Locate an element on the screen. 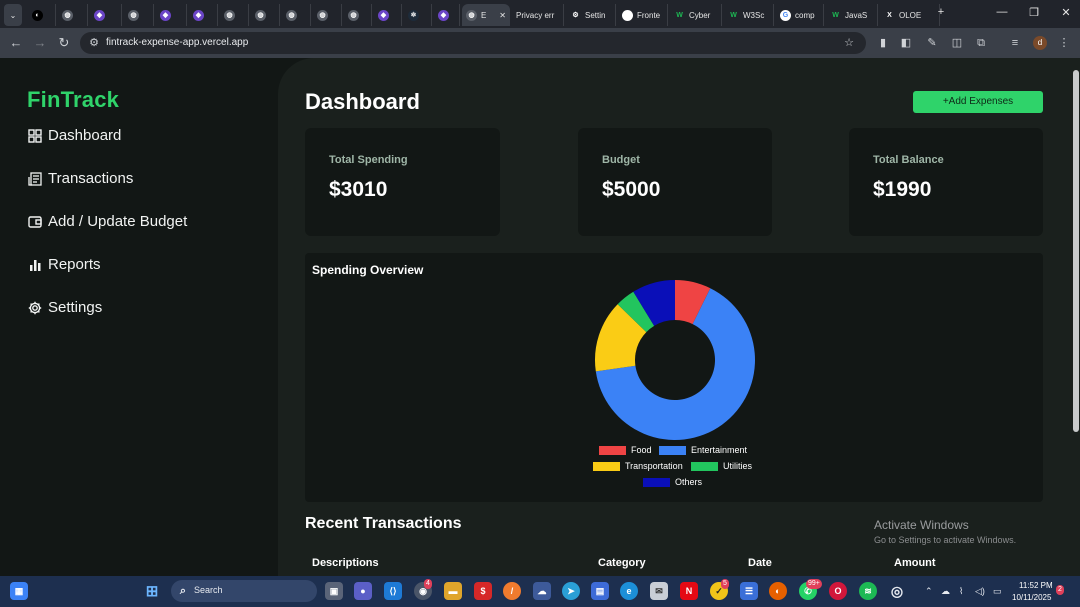 The width and height of the screenshot is (1080, 607). search-icon: ⌕ is located at coordinates (183, 590).